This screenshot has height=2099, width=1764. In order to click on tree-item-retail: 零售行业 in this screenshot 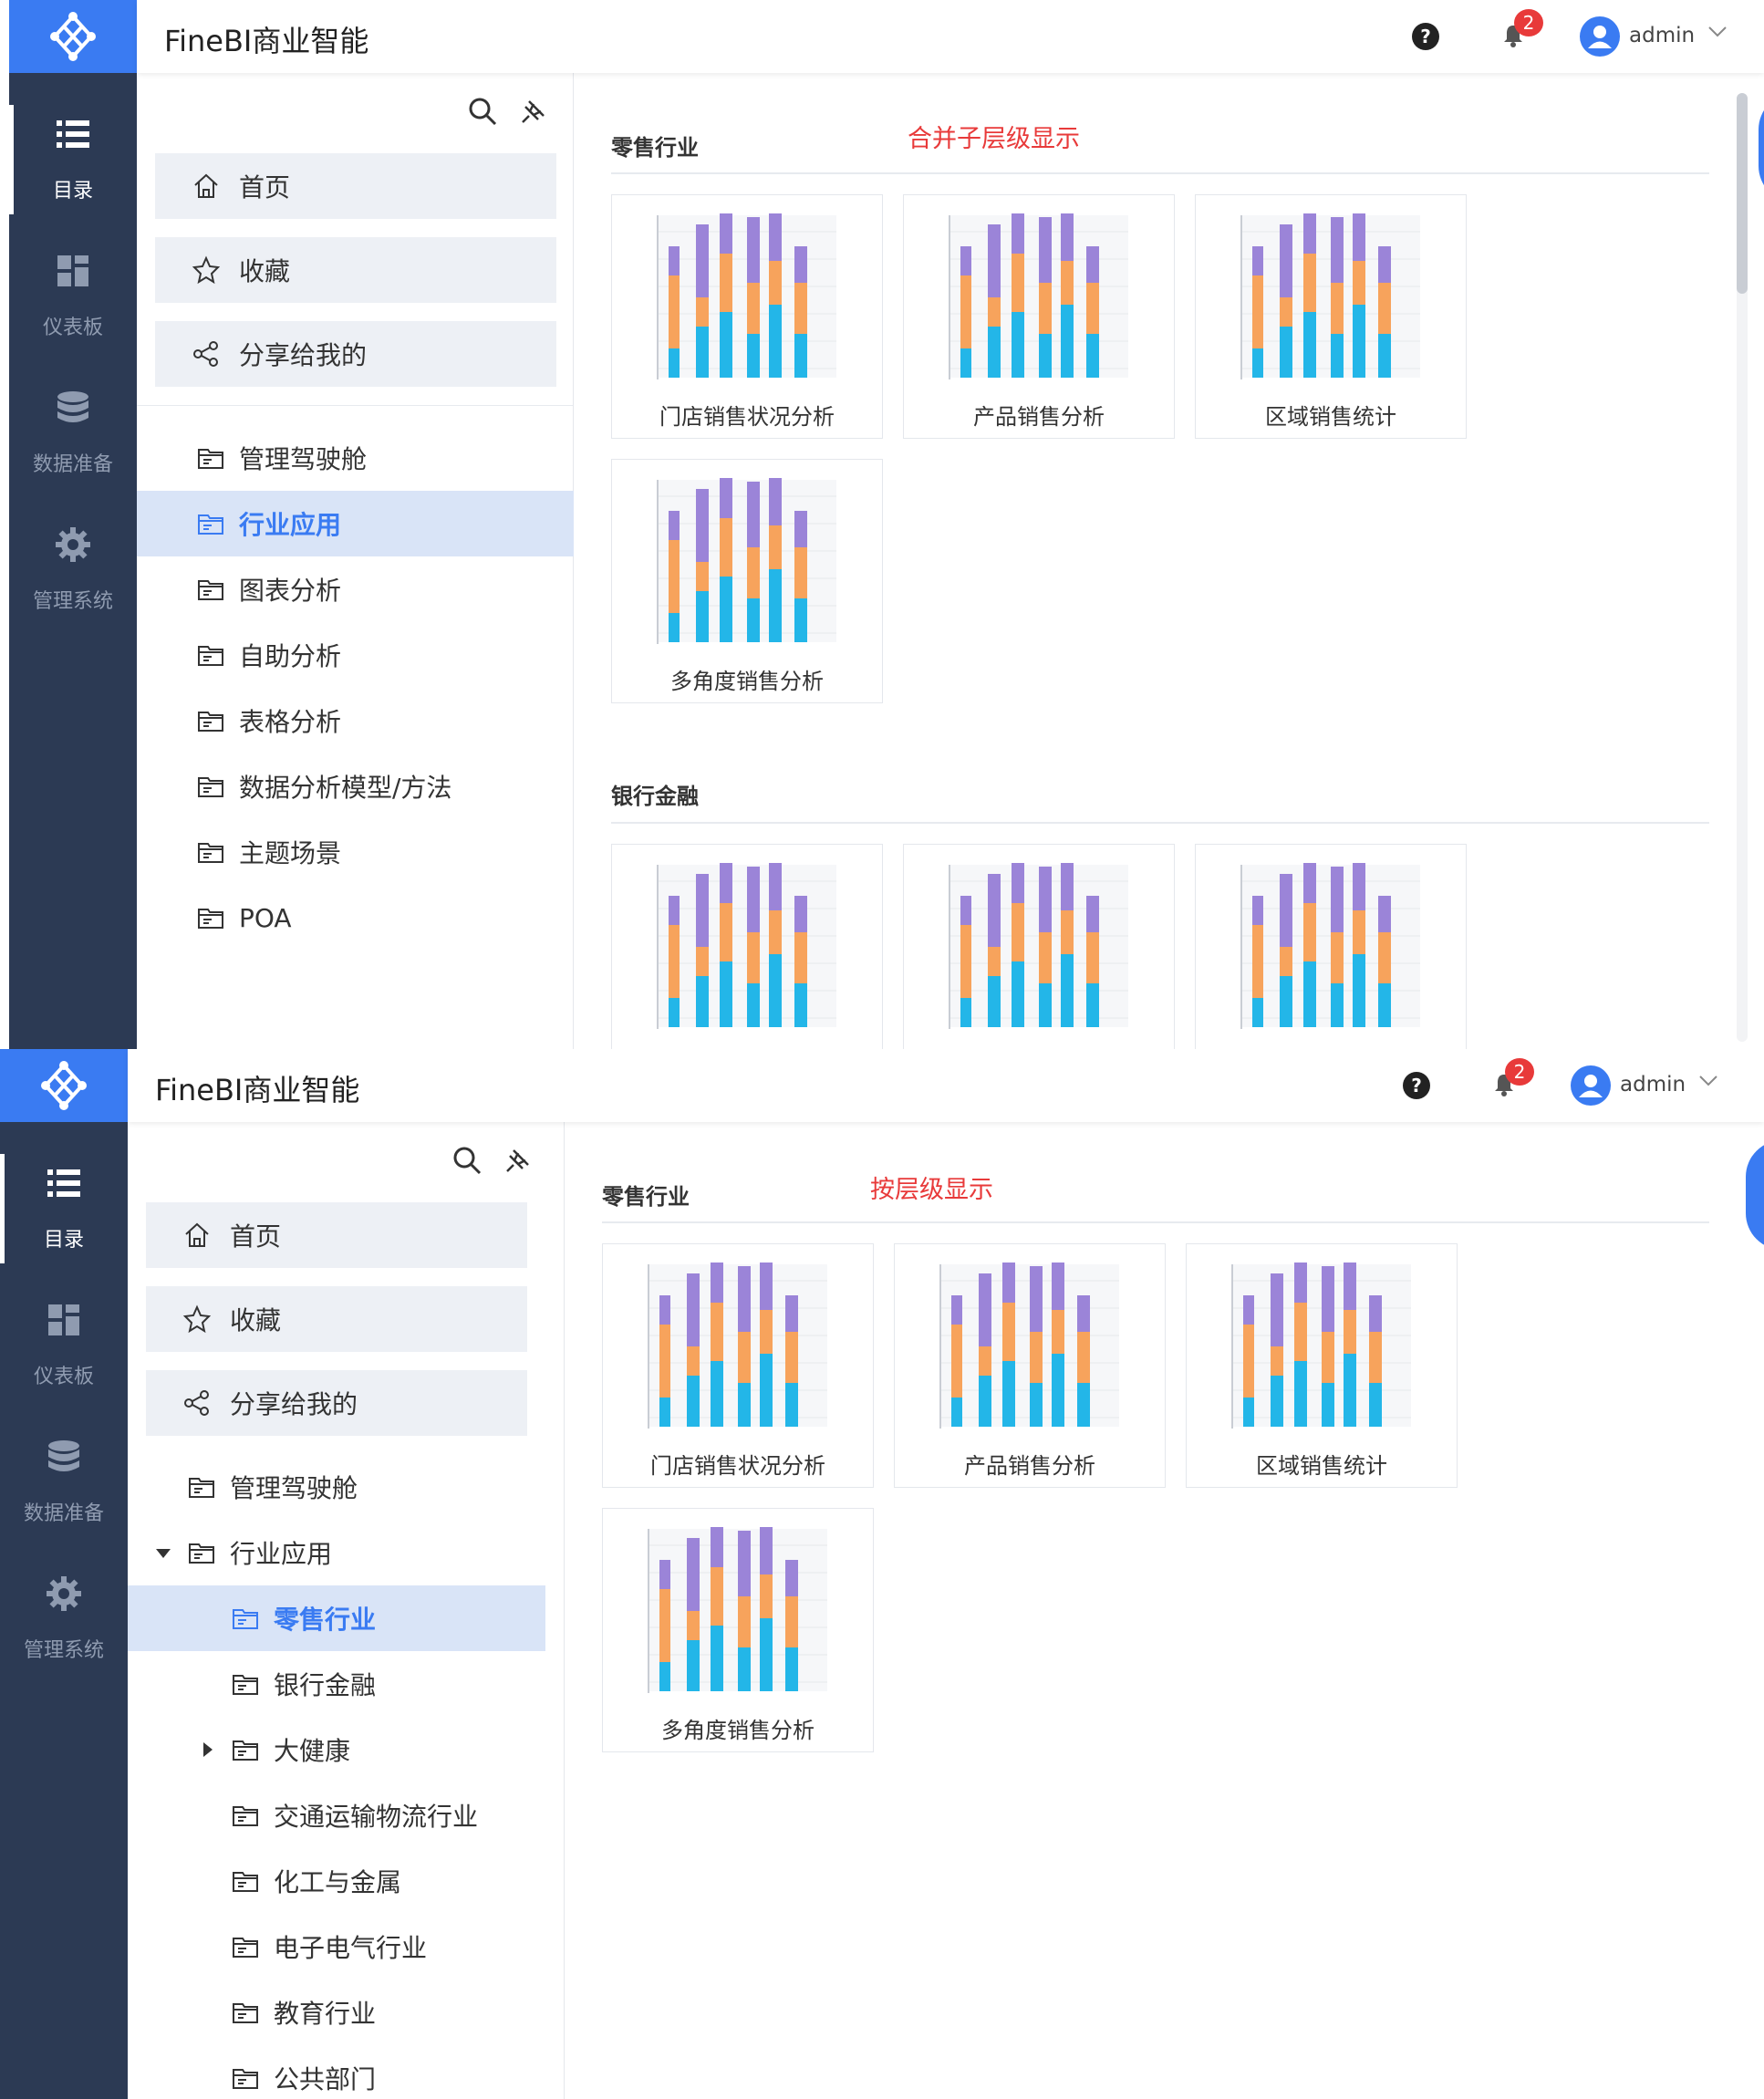, I will do `click(336, 1618)`.